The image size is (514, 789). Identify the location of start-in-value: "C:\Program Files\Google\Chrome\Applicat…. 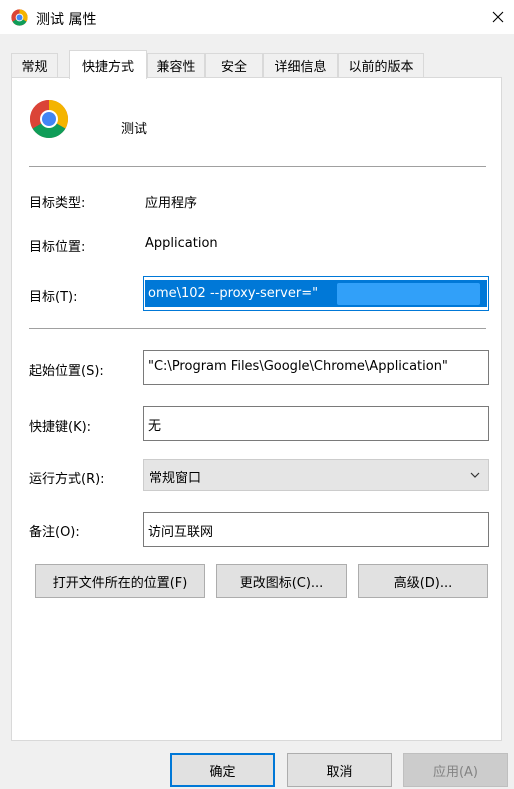
(298, 366).